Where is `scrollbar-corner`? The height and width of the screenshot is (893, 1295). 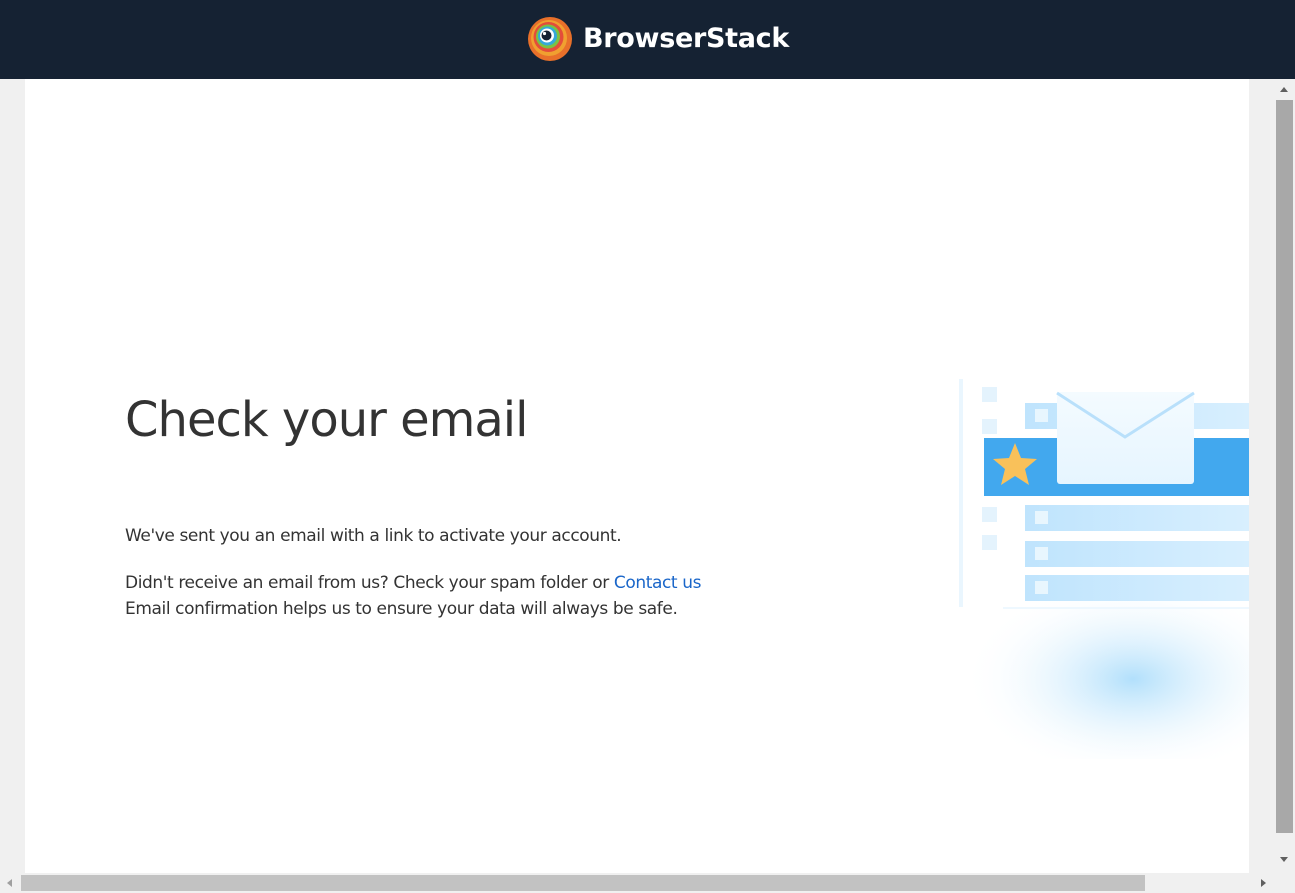 scrollbar-corner is located at coordinates (1284, 883).